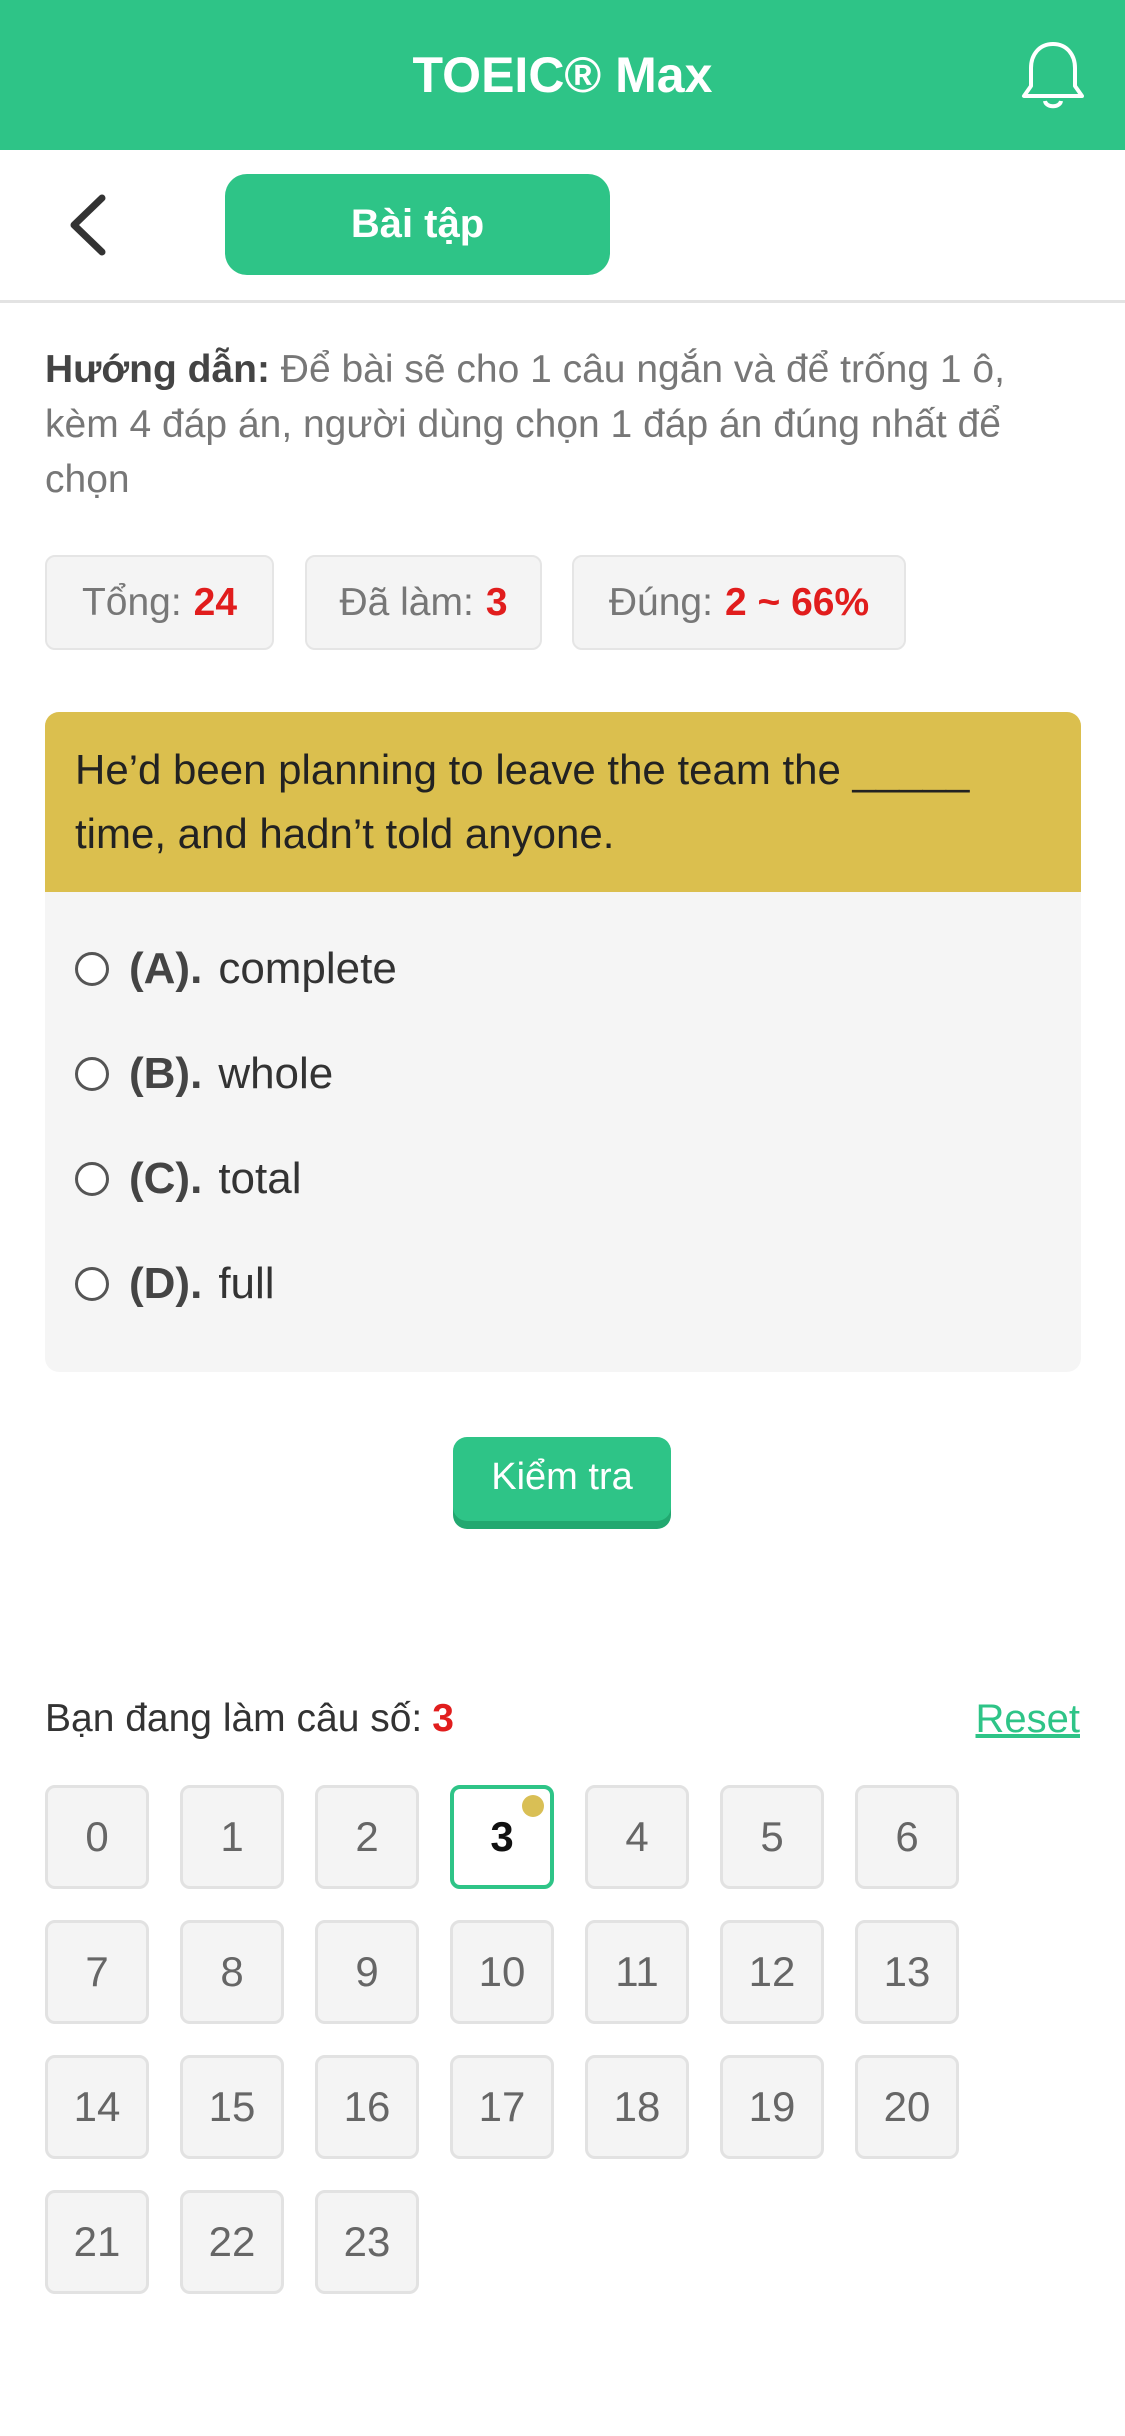  Describe the element at coordinates (367, 2242) in the screenshot. I see `question-number-23: 23` at that location.